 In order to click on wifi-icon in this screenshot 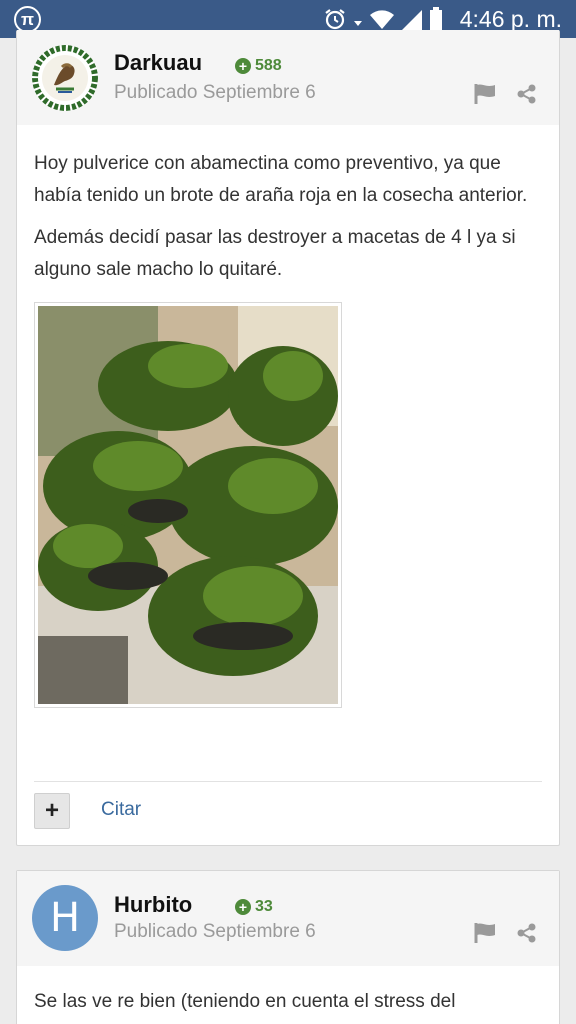, I will do `click(382, 19)`.